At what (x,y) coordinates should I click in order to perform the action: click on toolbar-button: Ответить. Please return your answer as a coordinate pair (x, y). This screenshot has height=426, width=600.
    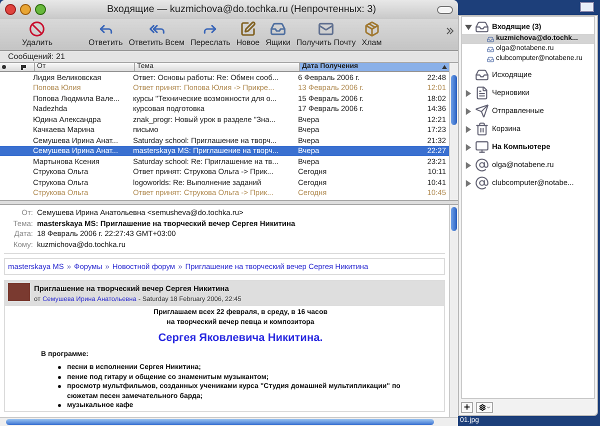
    Looking at the image, I should click on (105, 35).